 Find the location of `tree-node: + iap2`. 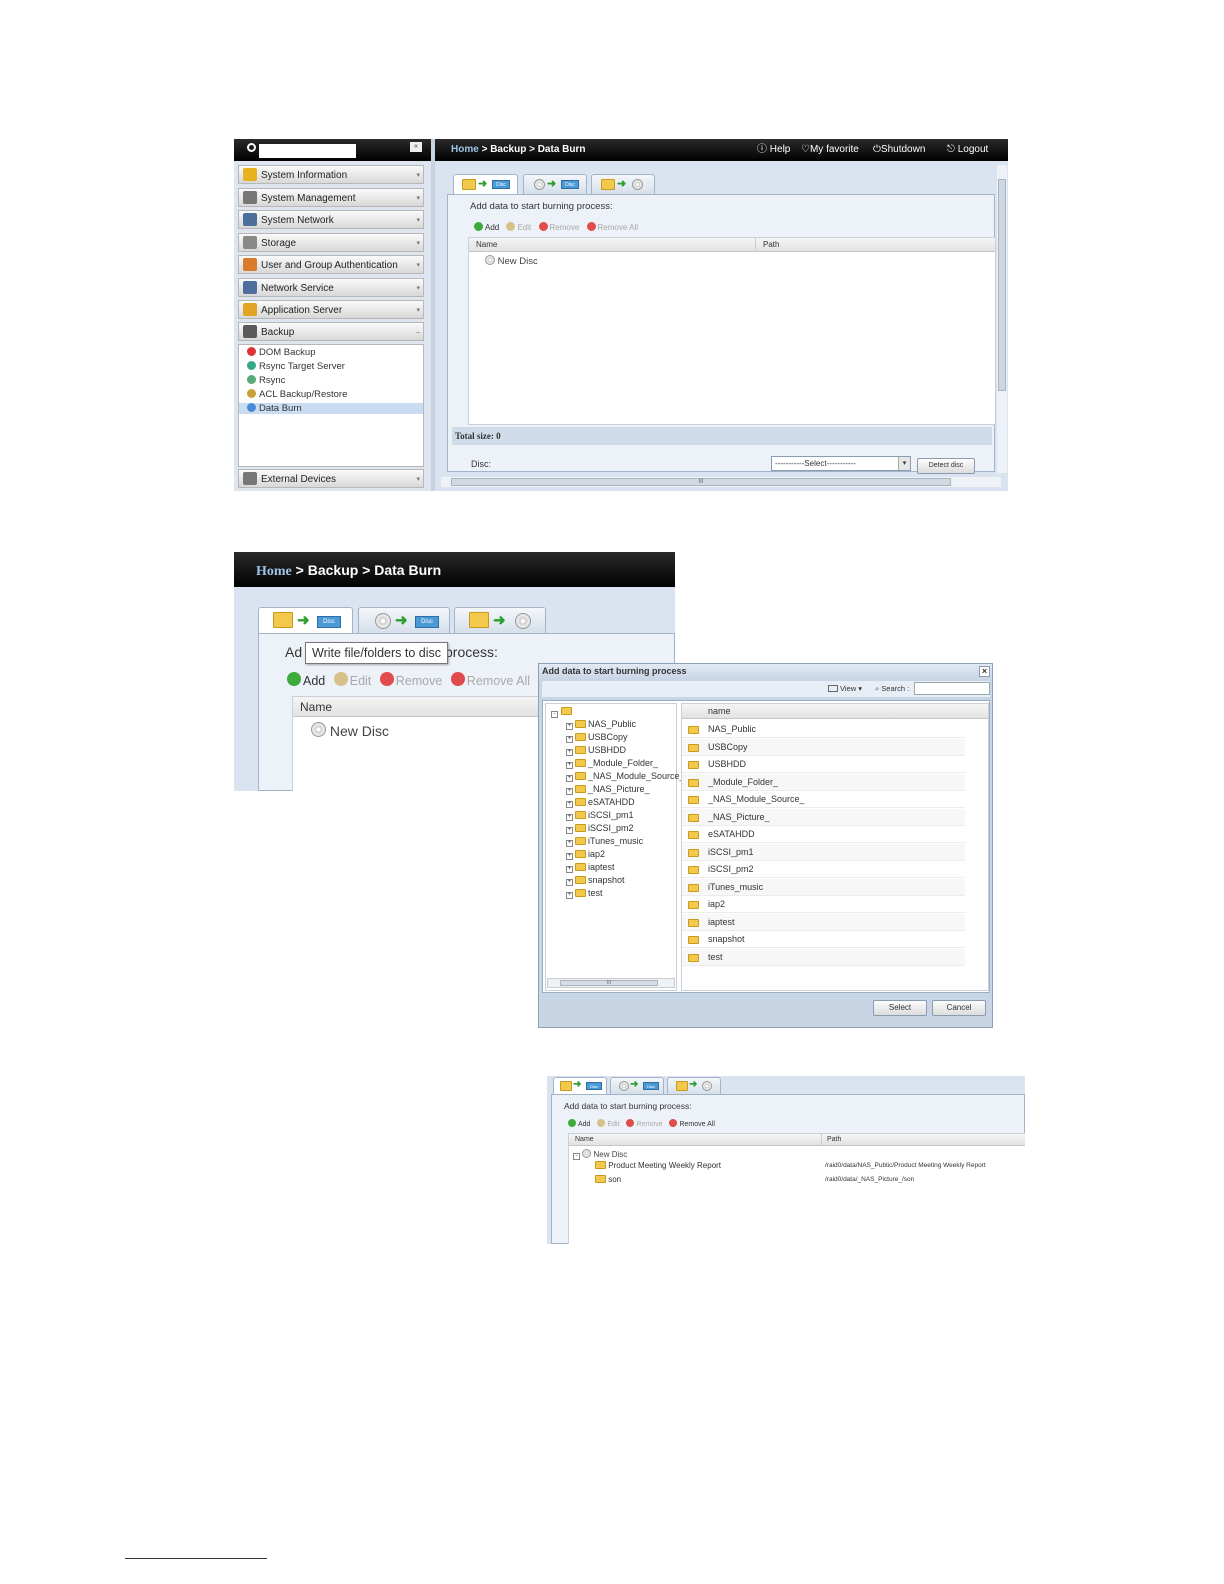

tree-node: + iap2 is located at coordinates (585, 854).